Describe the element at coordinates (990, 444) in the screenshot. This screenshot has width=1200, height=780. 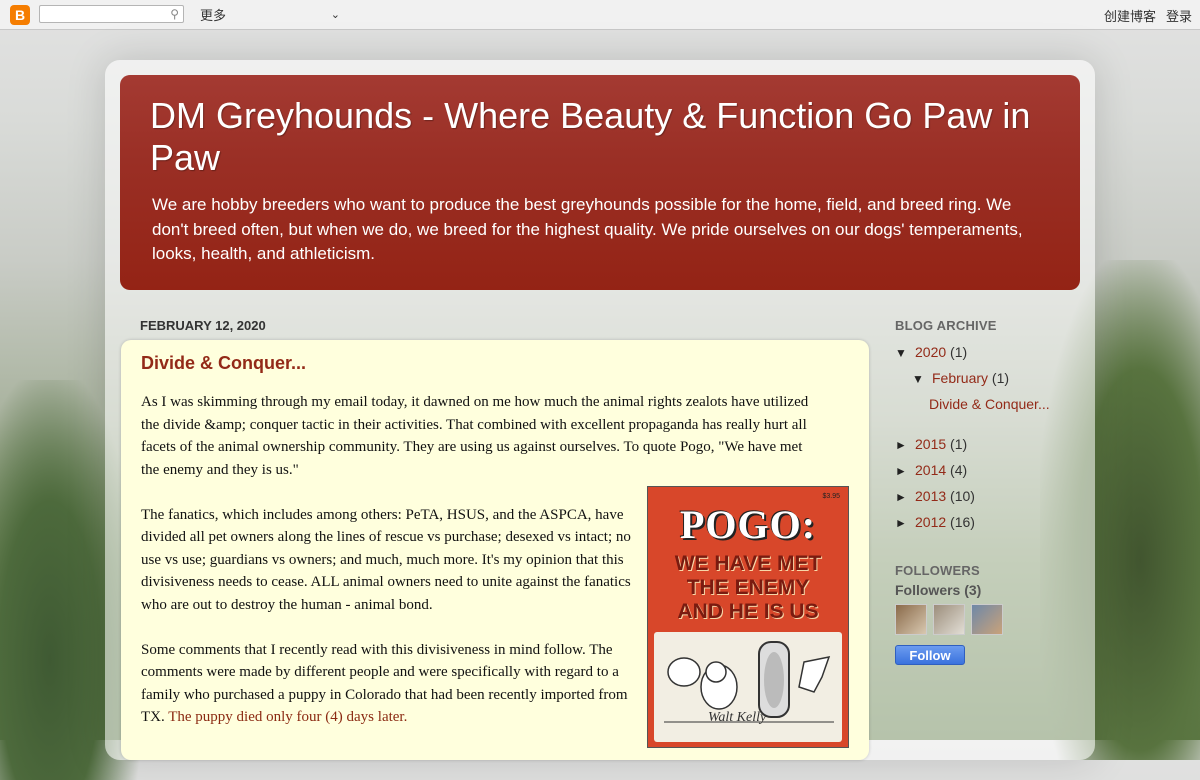
I see `archive-item-2015: ► 2015 (1)` at that location.